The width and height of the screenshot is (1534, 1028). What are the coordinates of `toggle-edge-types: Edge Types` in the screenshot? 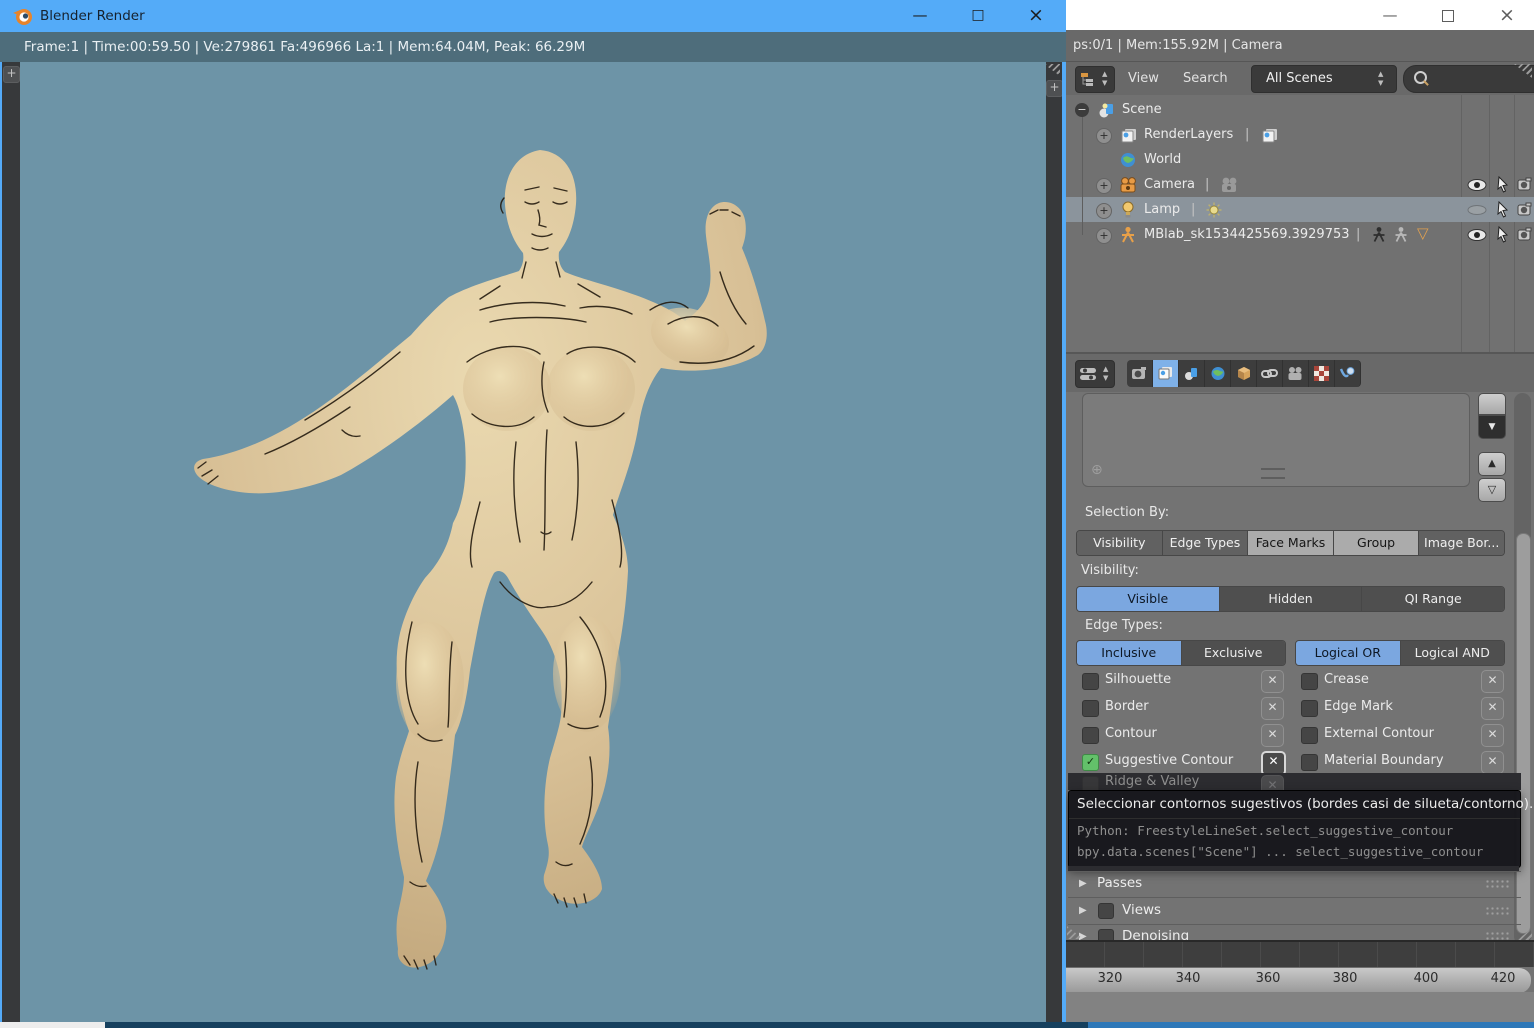 It's located at (1205, 543).